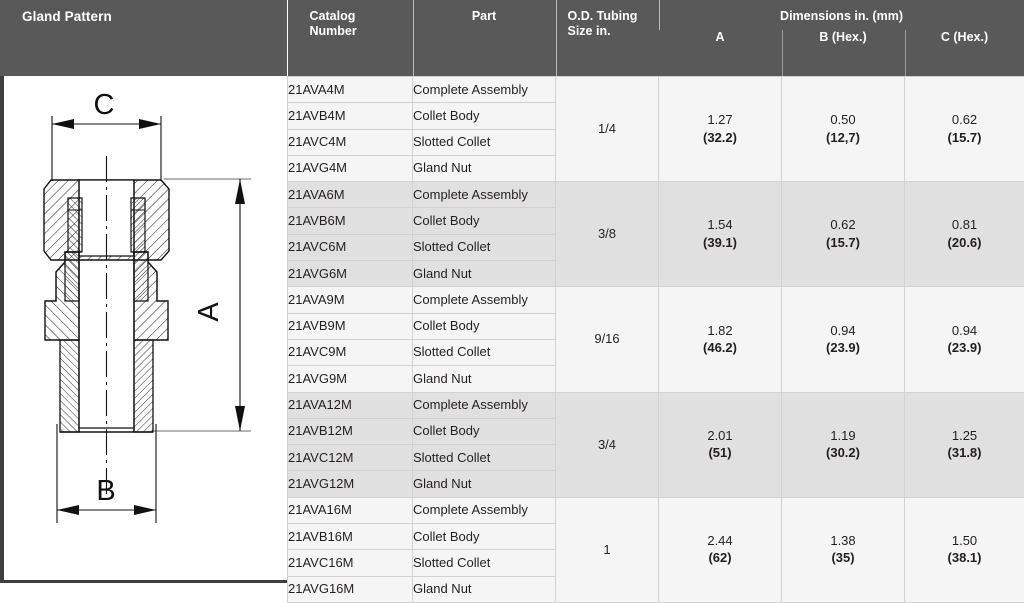 This screenshot has width=1024, height=603. Describe the element at coordinates (964, 225) in the screenshot. I see `dimension-value-inch: 0.81` at that location.